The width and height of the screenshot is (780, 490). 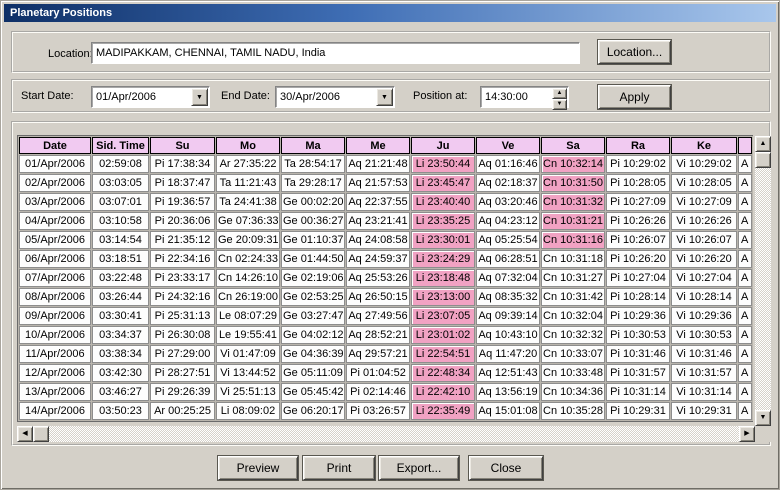 What do you see at coordinates (638, 240) in the screenshot?
I see `cell-ra: Pi 10:26:07` at bounding box center [638, 240].